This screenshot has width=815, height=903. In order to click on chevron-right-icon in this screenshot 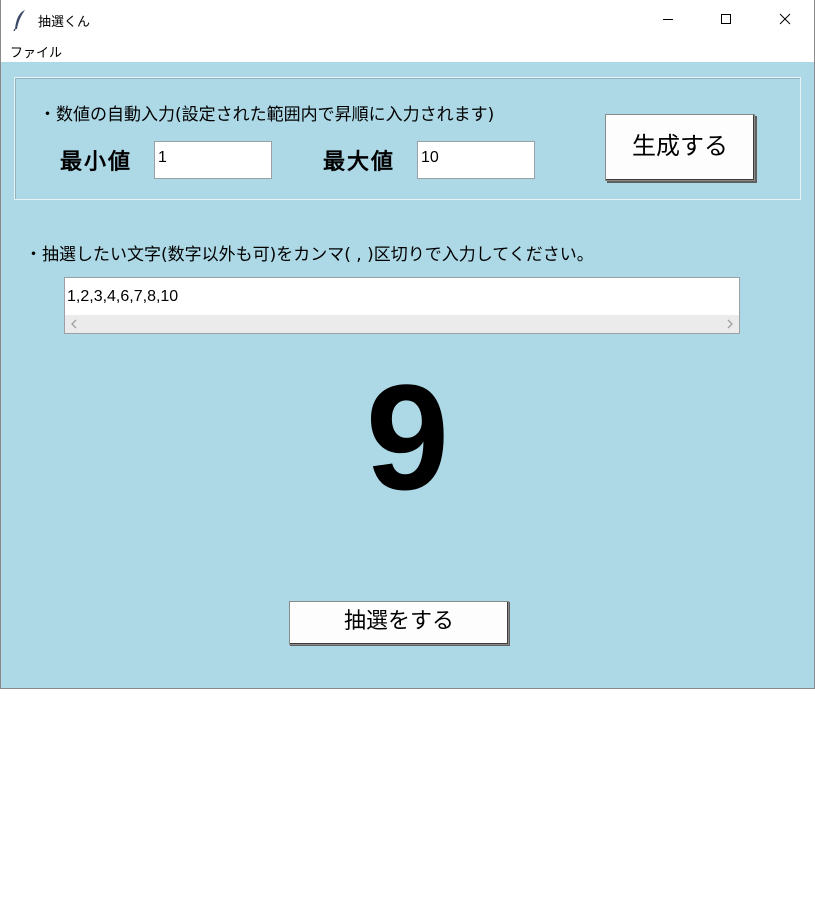, I will do `click(730, 324)`.